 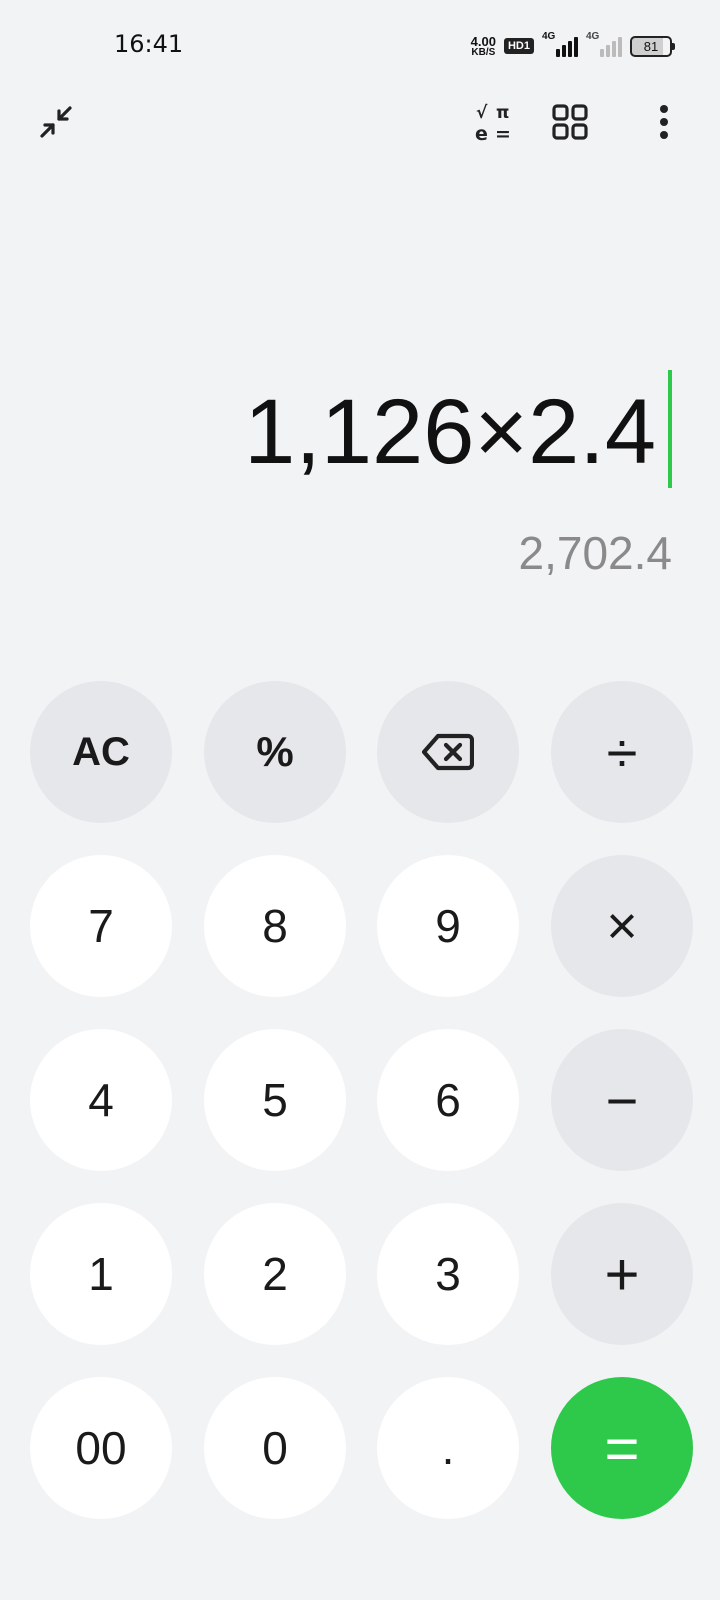 I want to click on text-cursor, so click(x=670, y=429).